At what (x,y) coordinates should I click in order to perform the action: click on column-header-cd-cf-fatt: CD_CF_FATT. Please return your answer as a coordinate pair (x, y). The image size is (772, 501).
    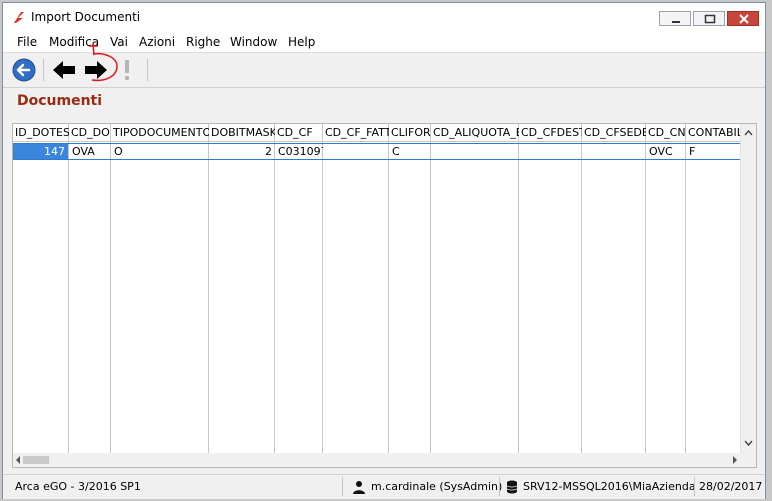
    Looking at the image, I should click on (356, 132).